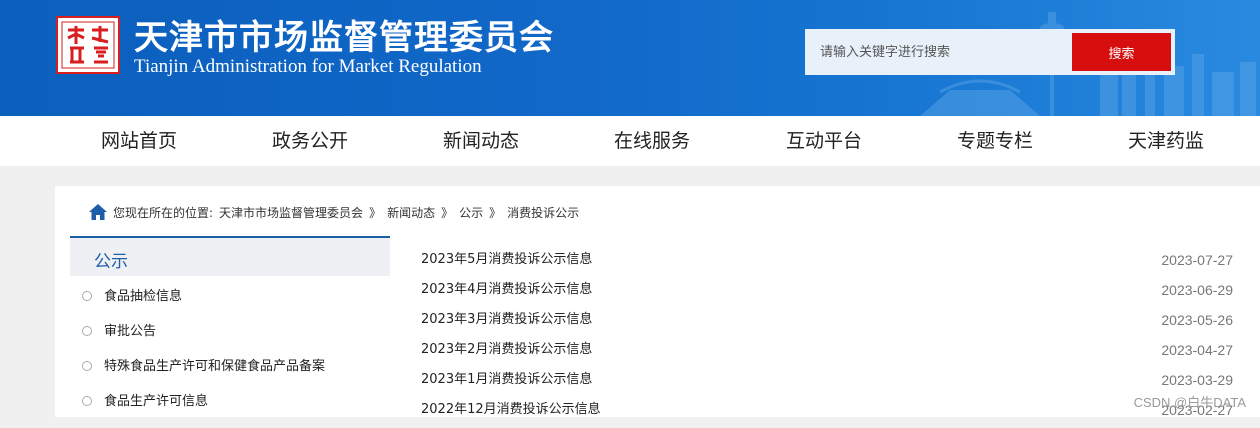 Image resolution: width=1260 pixels, height=428 pixels. Describe the element at coordinates (1189, 402) in the screenshot. I see `watermark: CSDN @白牛DATA` at that location.